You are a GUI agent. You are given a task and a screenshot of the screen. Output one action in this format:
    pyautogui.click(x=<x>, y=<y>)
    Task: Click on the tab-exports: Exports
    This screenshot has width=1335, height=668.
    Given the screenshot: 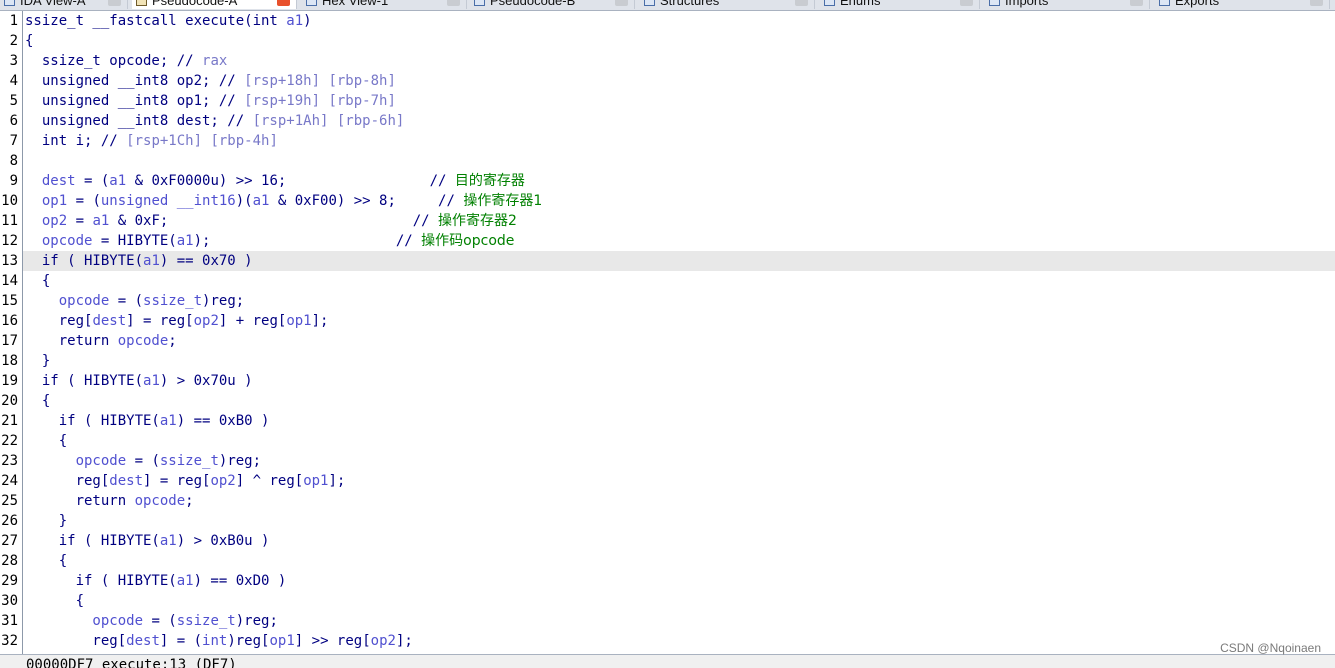 What is the action you would take?
    pyautogui.click(x=1242, y=4)
    